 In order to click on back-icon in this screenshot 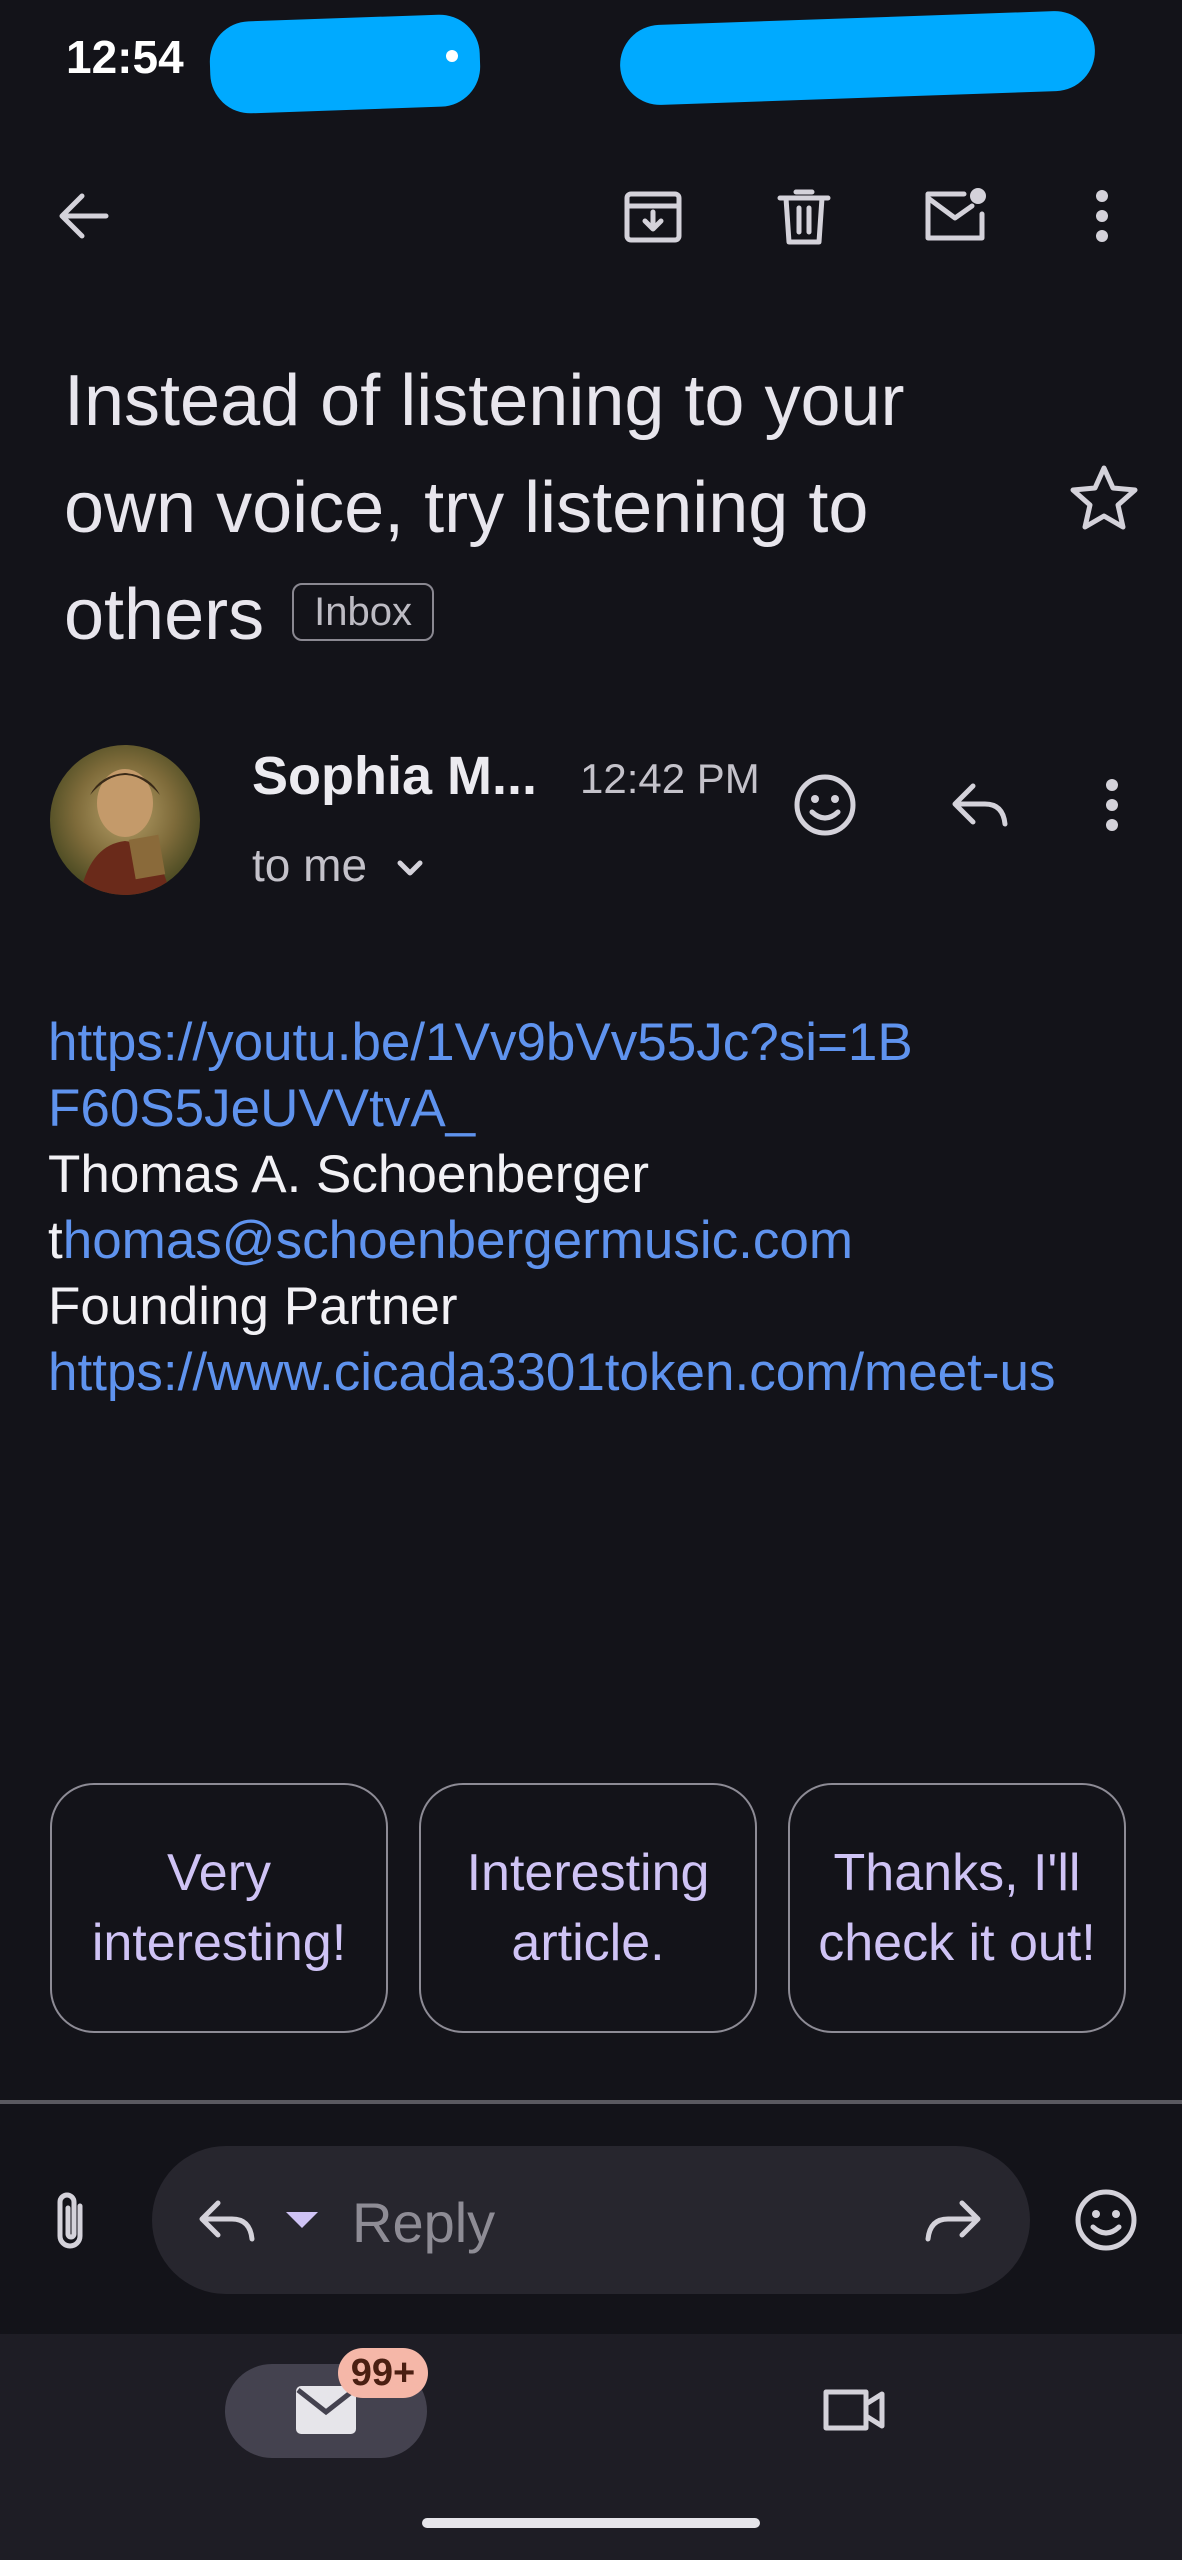, I will do `click(86, 216)`.